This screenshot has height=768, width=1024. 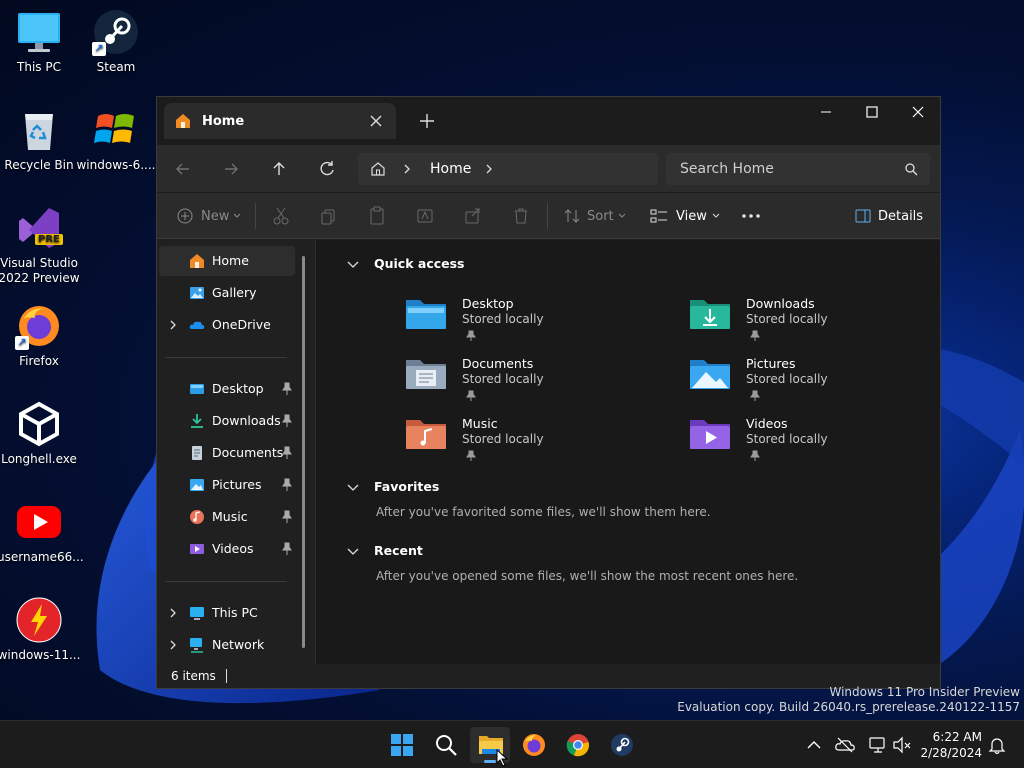 I want to click on home-icon, so click(x=183, y=121).